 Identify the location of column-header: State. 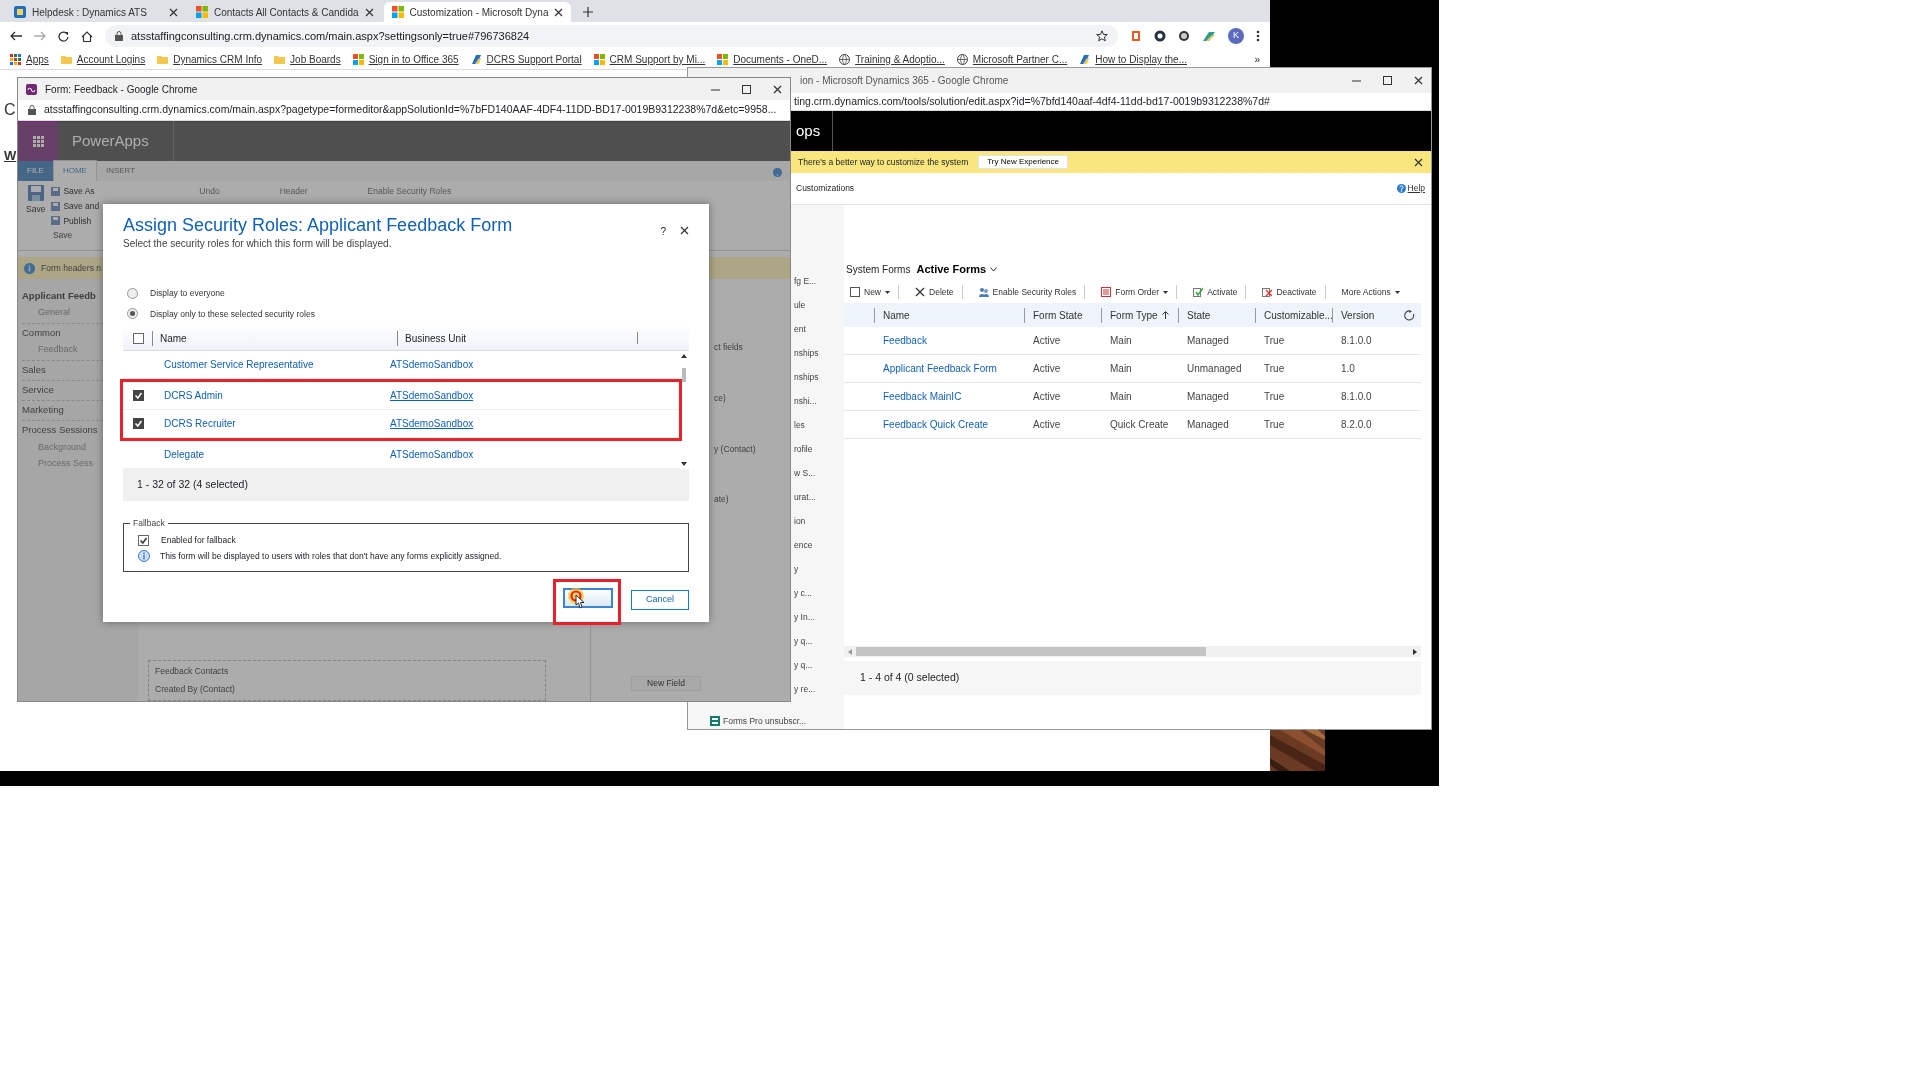
(1216, 315).